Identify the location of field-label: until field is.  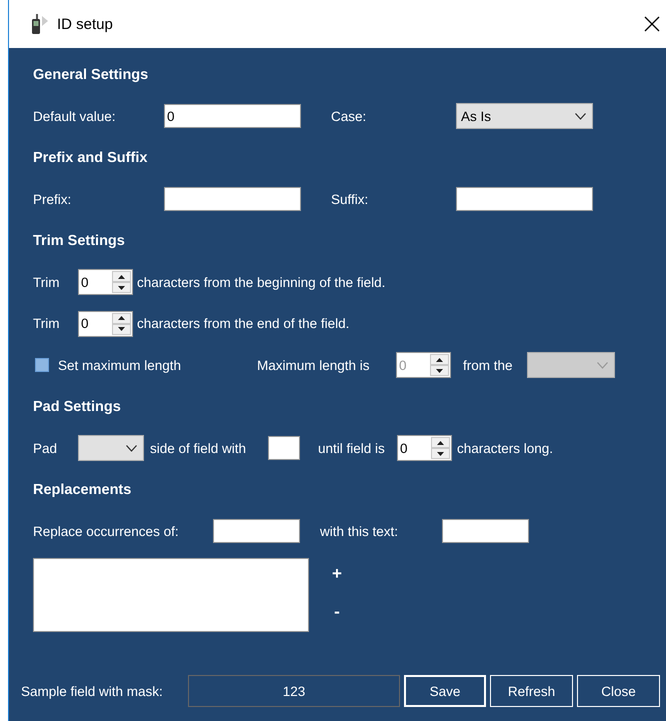
(352, 448).